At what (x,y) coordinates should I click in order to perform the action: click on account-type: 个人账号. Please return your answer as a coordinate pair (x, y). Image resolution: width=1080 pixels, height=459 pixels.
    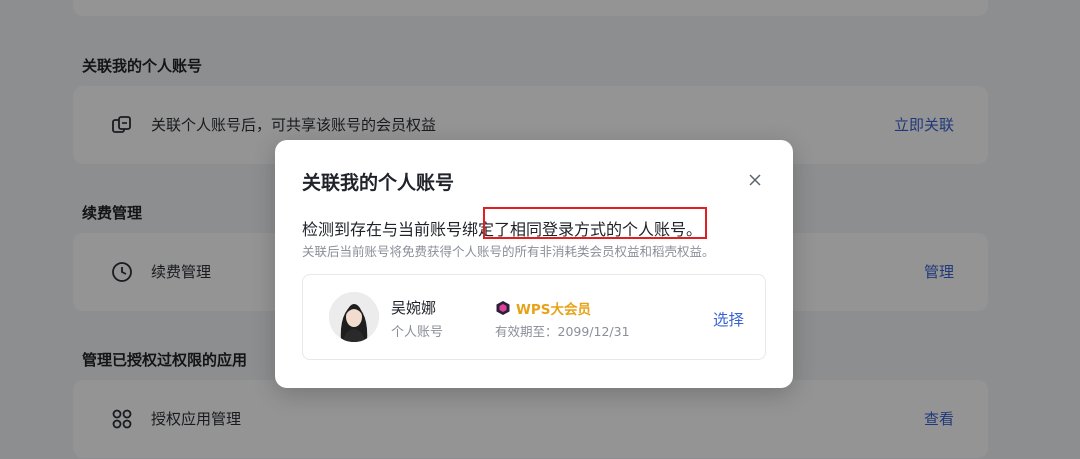
    Looking at the image, I should click on (417, 332).